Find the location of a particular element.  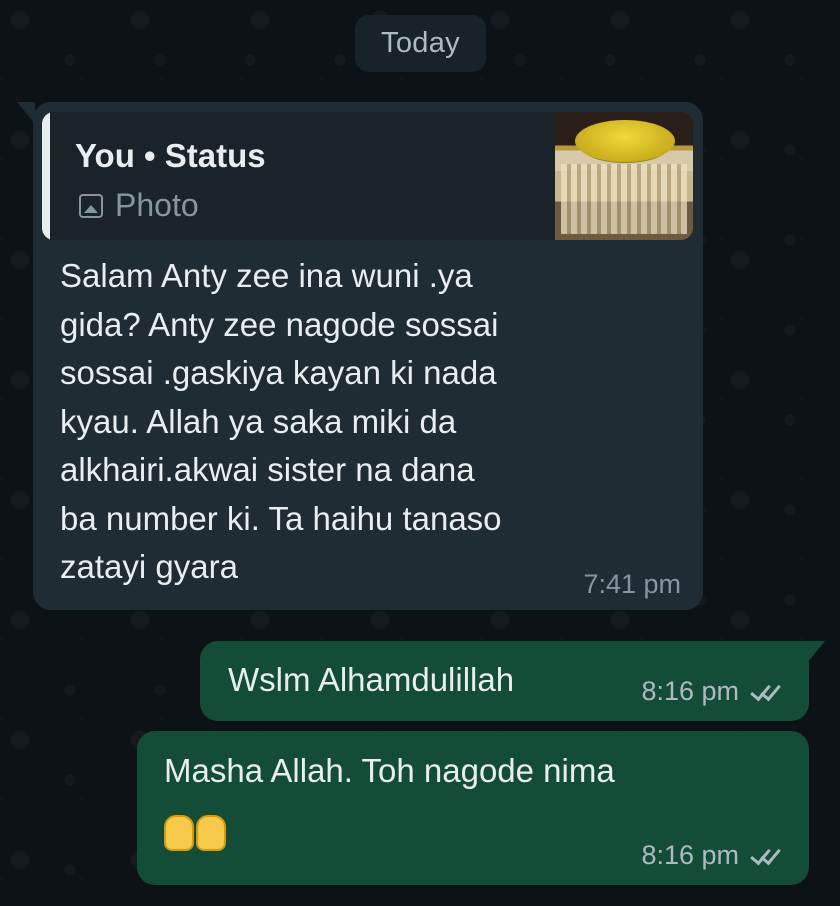

quote-accent-bar is located at coordinates (46, 176).